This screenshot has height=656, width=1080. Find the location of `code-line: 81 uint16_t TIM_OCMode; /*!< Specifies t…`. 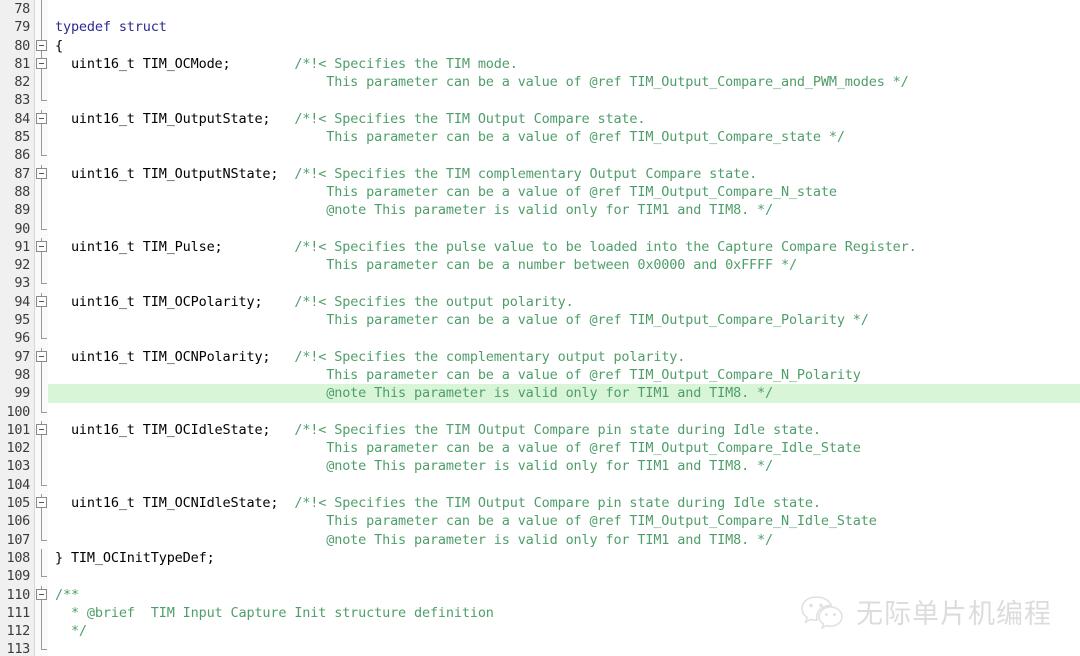

code-line: 81 uint16_t TIM_OCMode; /*!< Specifies t… is located at coordinates (540, 64).